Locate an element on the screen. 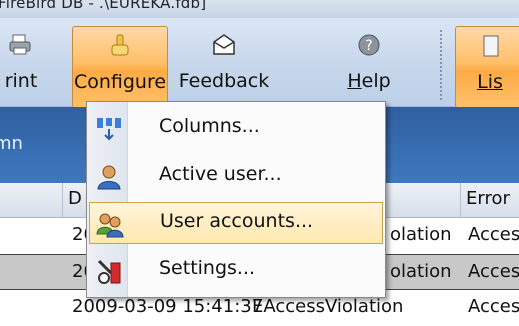 This screenshot has height=326, width=519. active-user-icon is located at coordinates (109, 177).